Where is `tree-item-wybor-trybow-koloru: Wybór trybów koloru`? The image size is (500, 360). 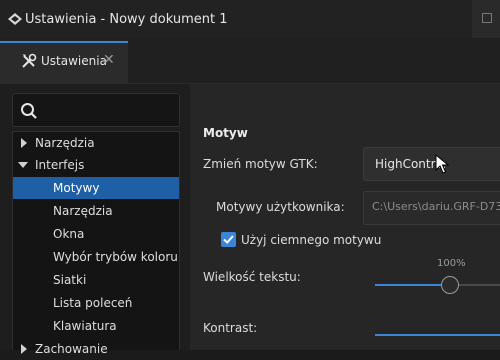
tree-item-wybor-trybow-koloru: Wybór trybów koloru is located at coordinates (96, 257).